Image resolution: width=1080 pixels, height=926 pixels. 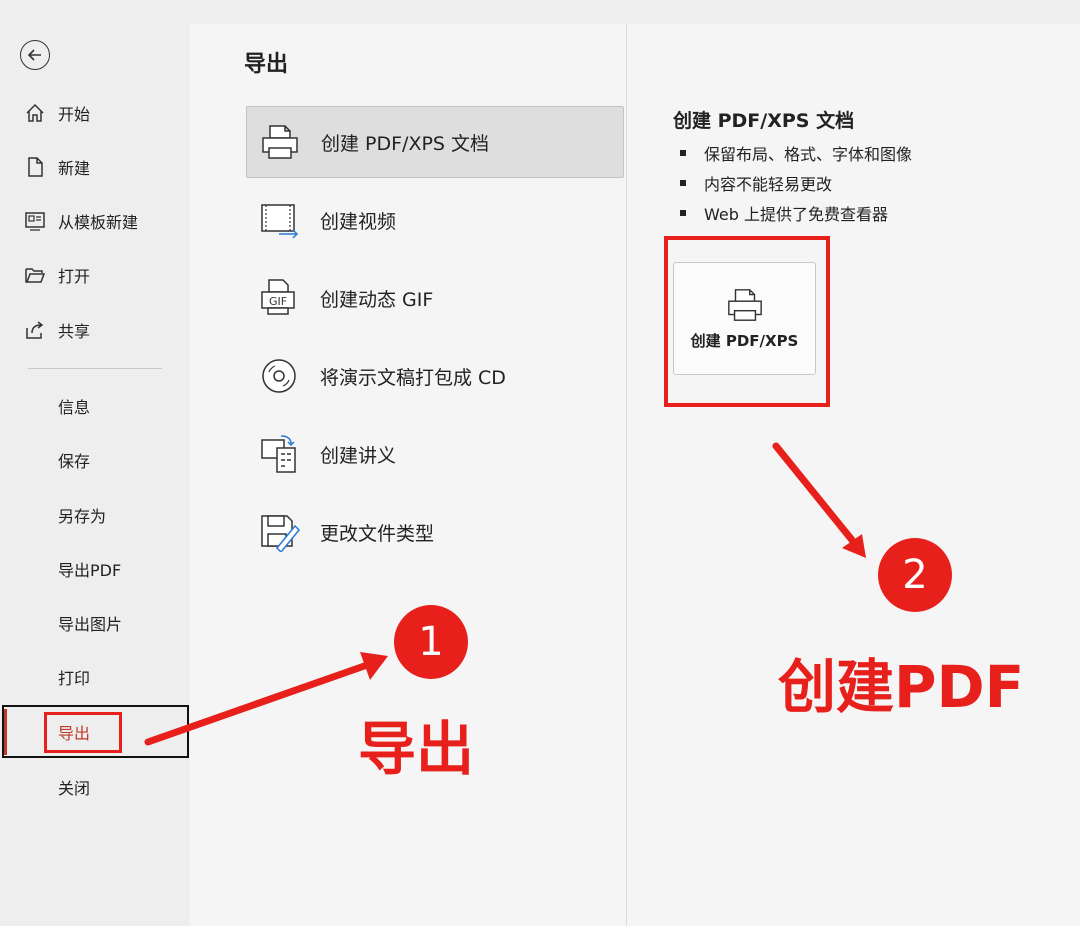 I want to click on nav-item-label: 从模板新建, so click(x=98, y=222).